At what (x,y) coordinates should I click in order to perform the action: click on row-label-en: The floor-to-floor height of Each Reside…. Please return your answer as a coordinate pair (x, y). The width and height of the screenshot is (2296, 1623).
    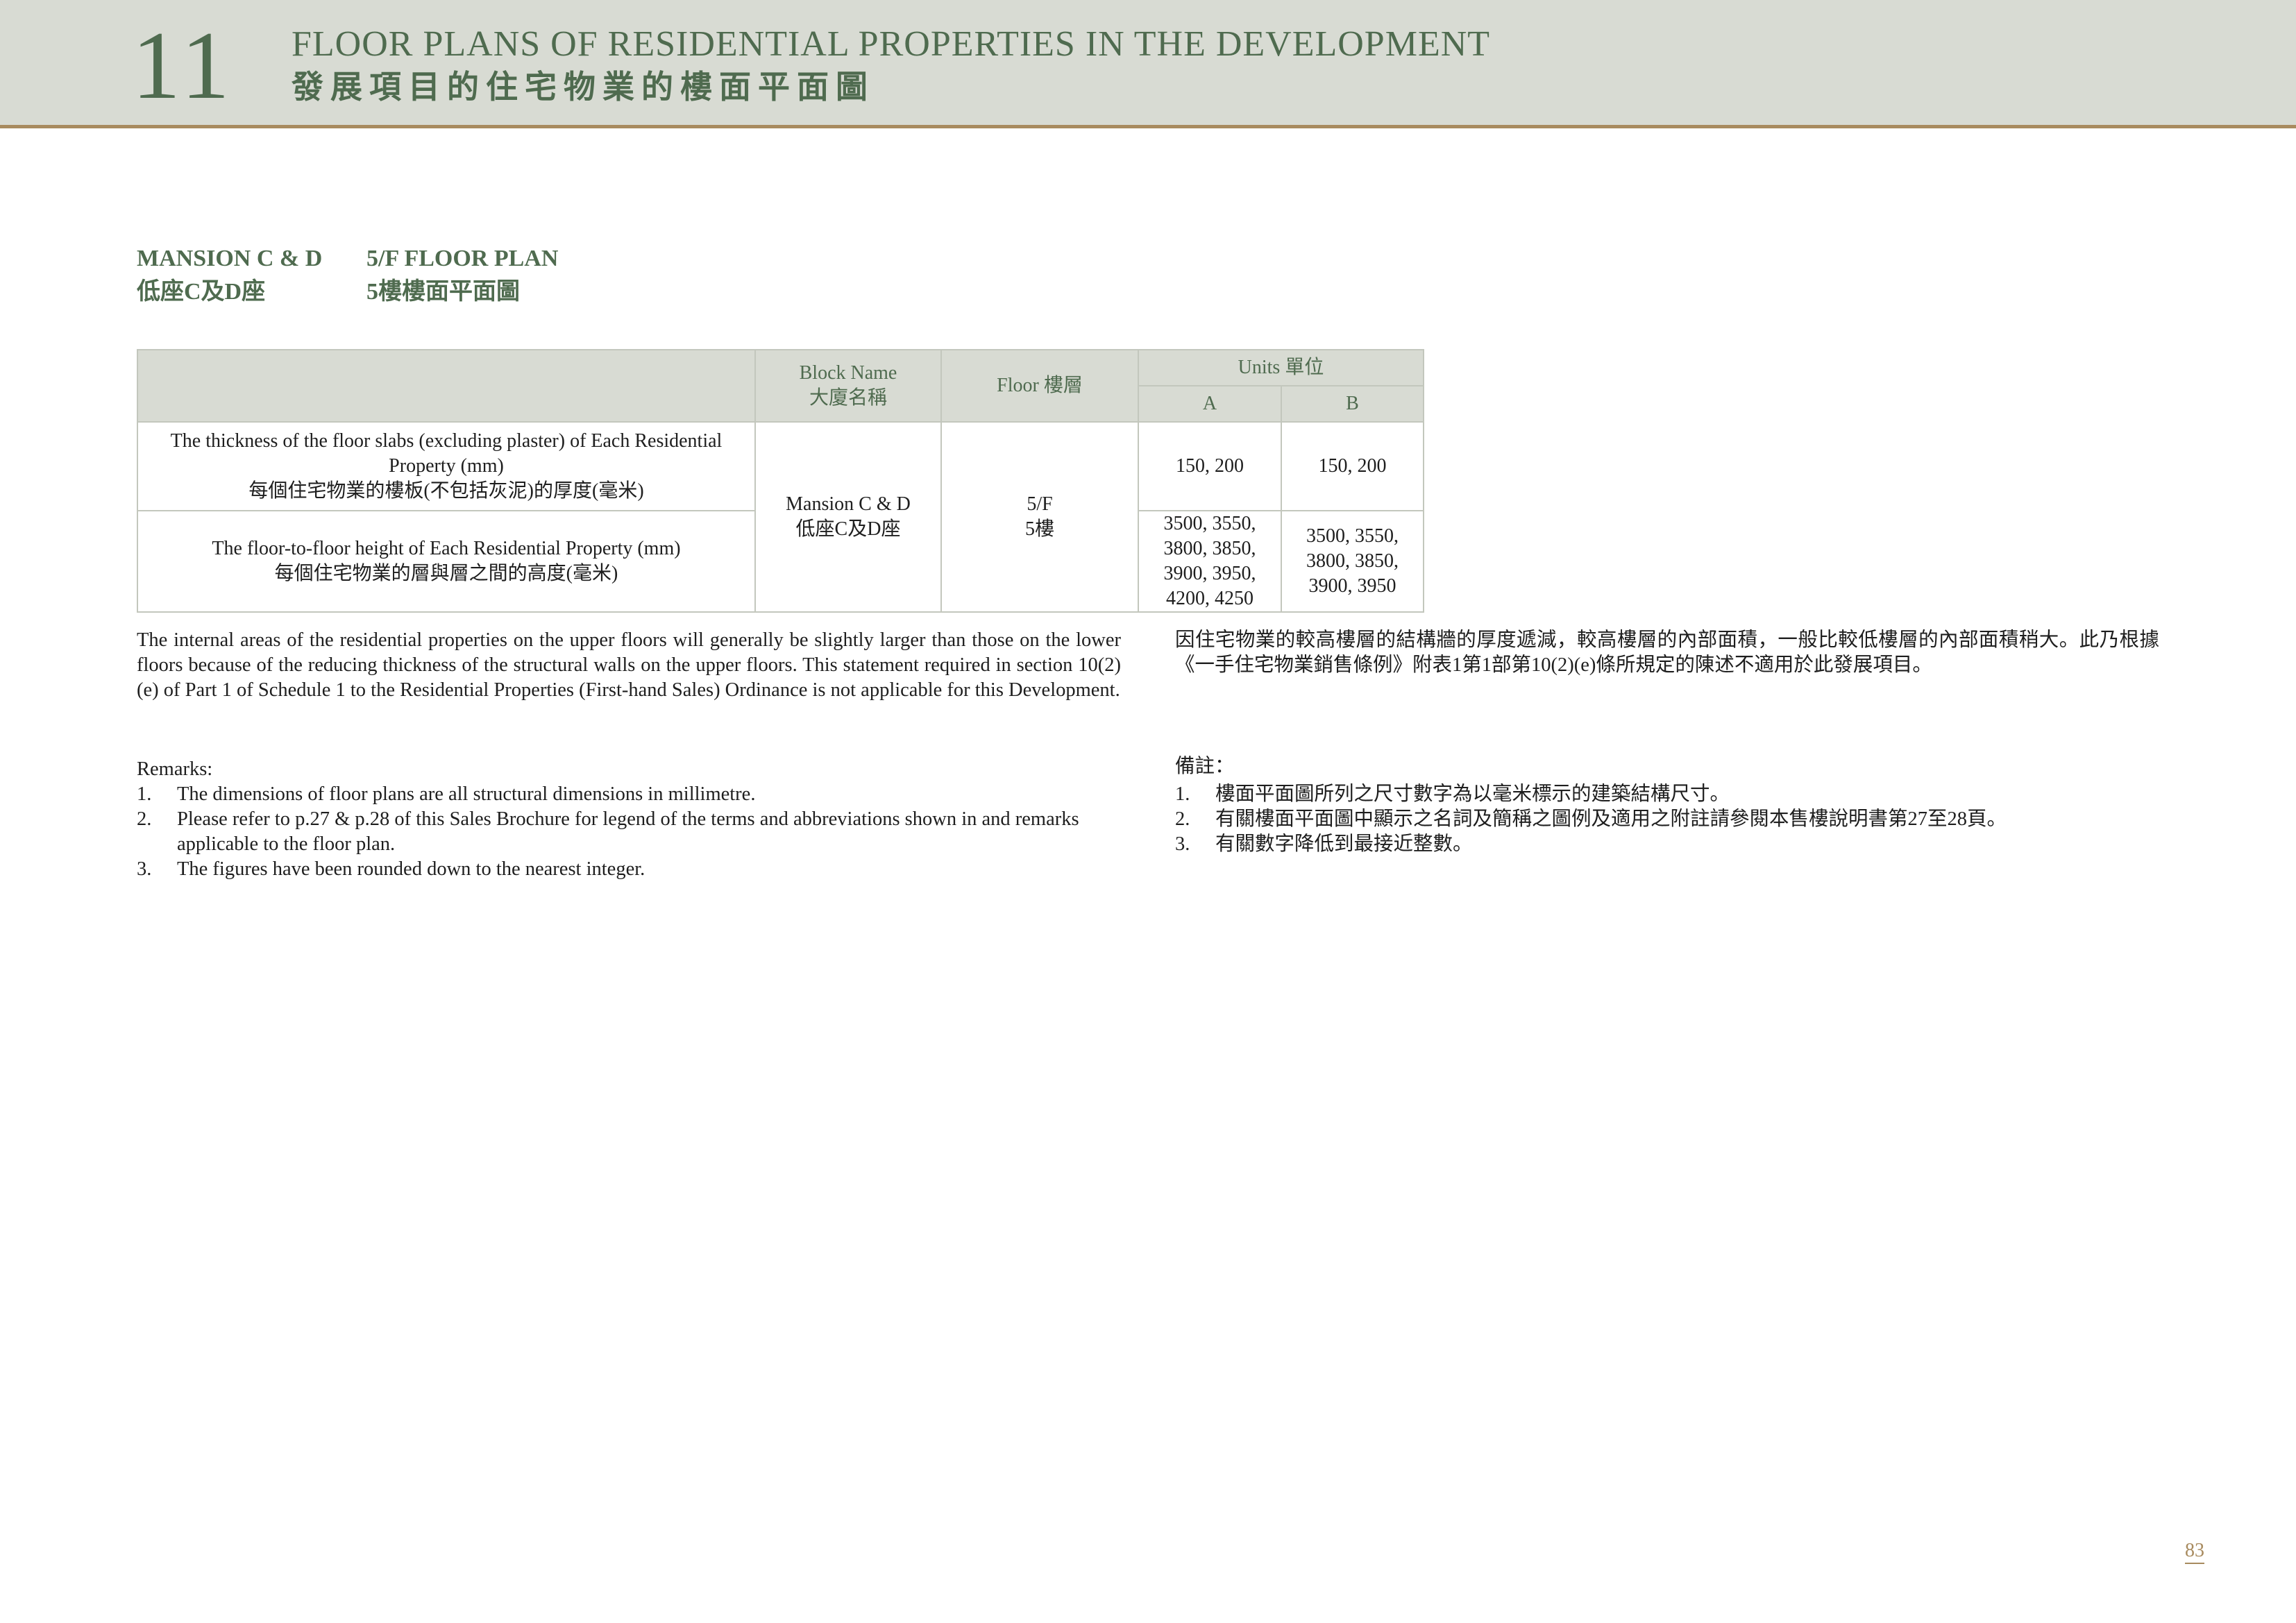
    Looking at the image, I should click on (446, 548).